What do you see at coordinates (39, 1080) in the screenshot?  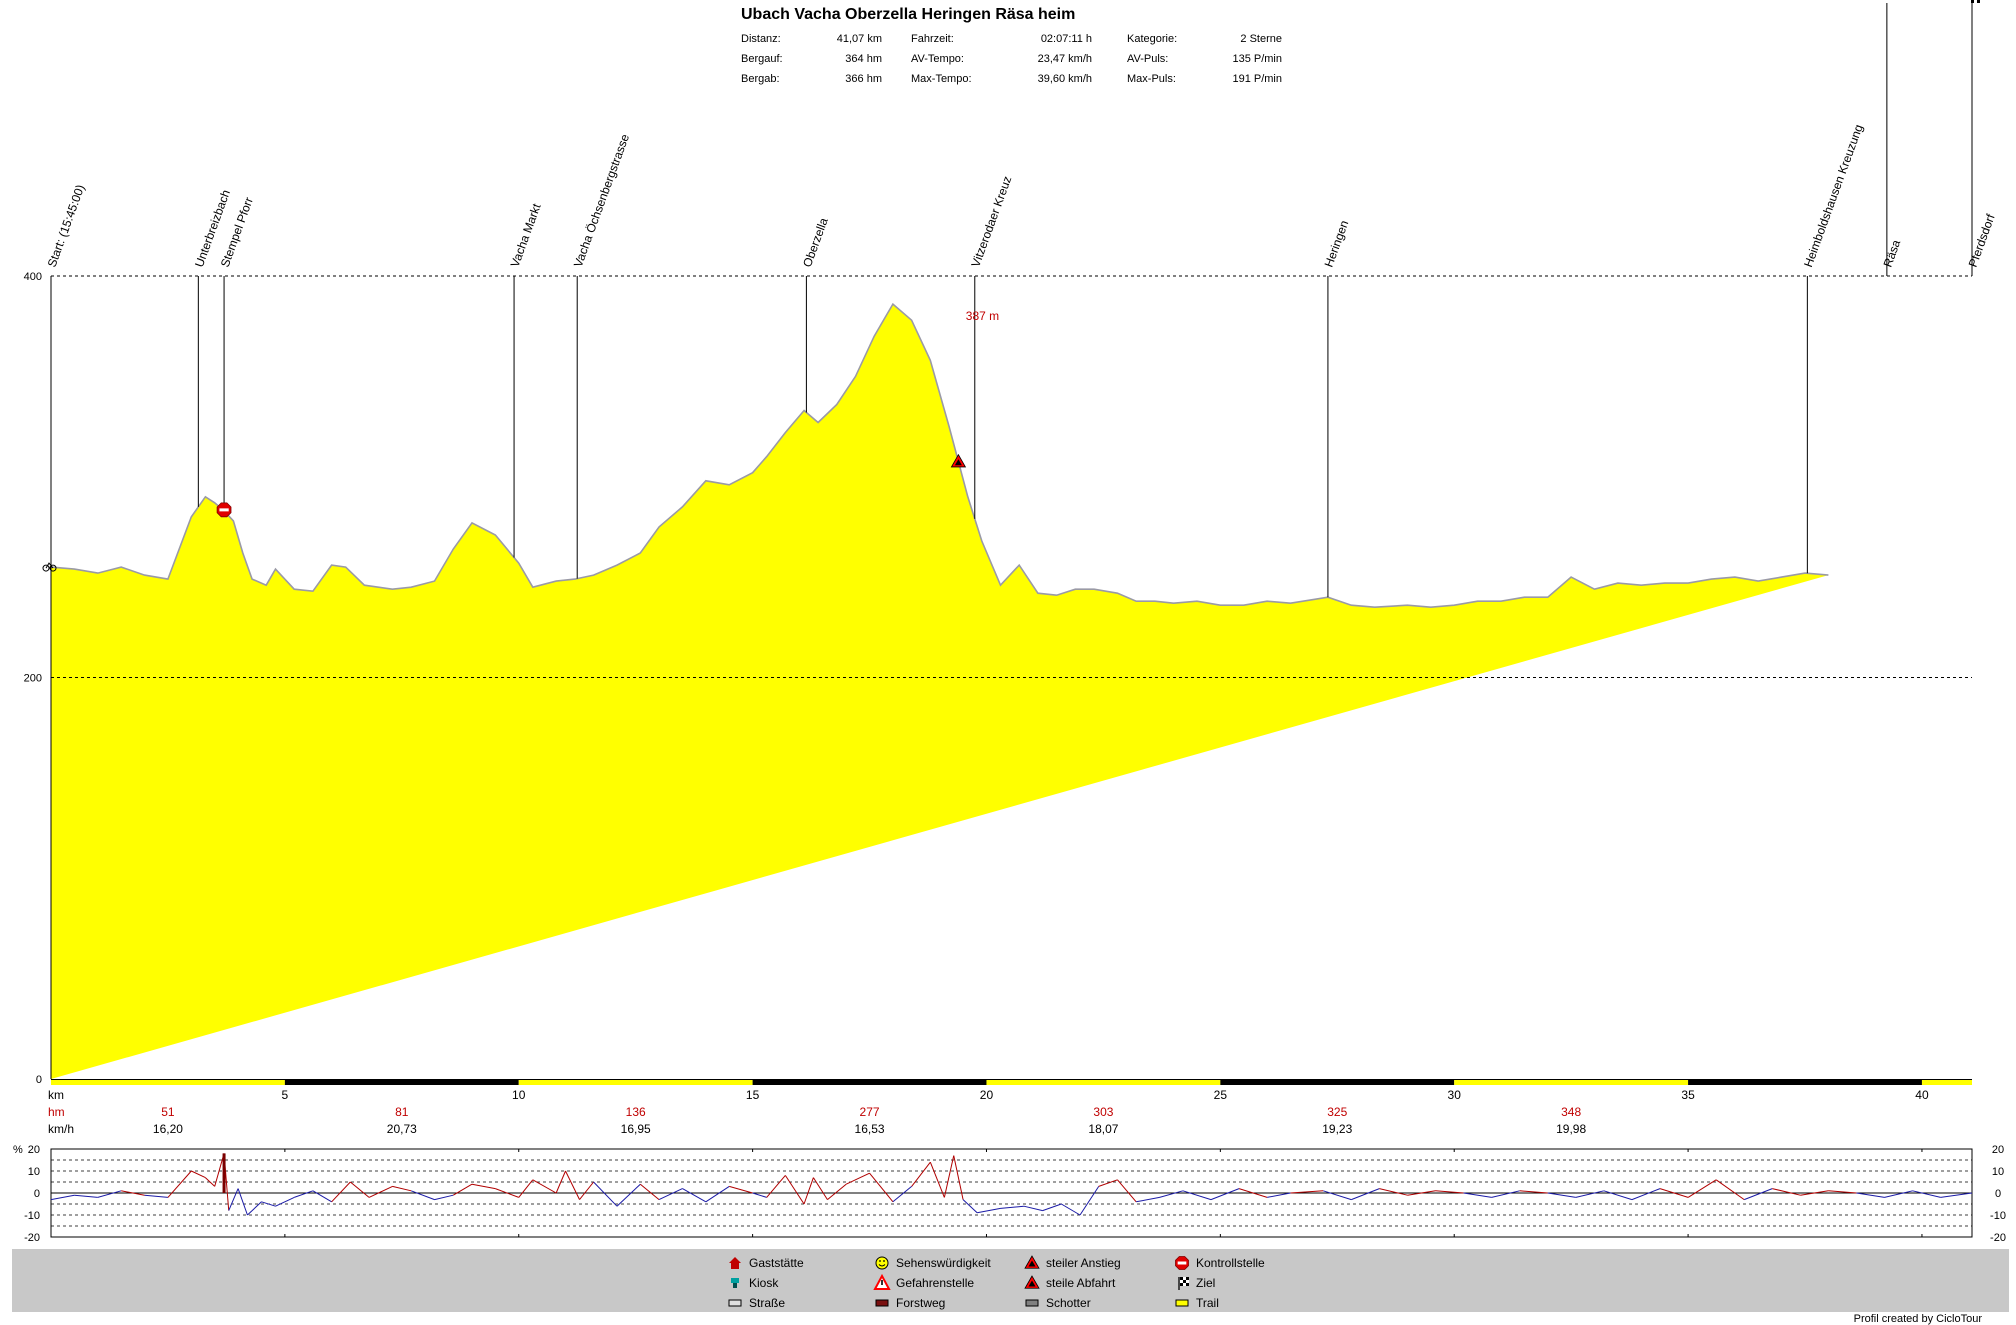 I see `y-tick-label: 0` at bounding box center [39, 1080].